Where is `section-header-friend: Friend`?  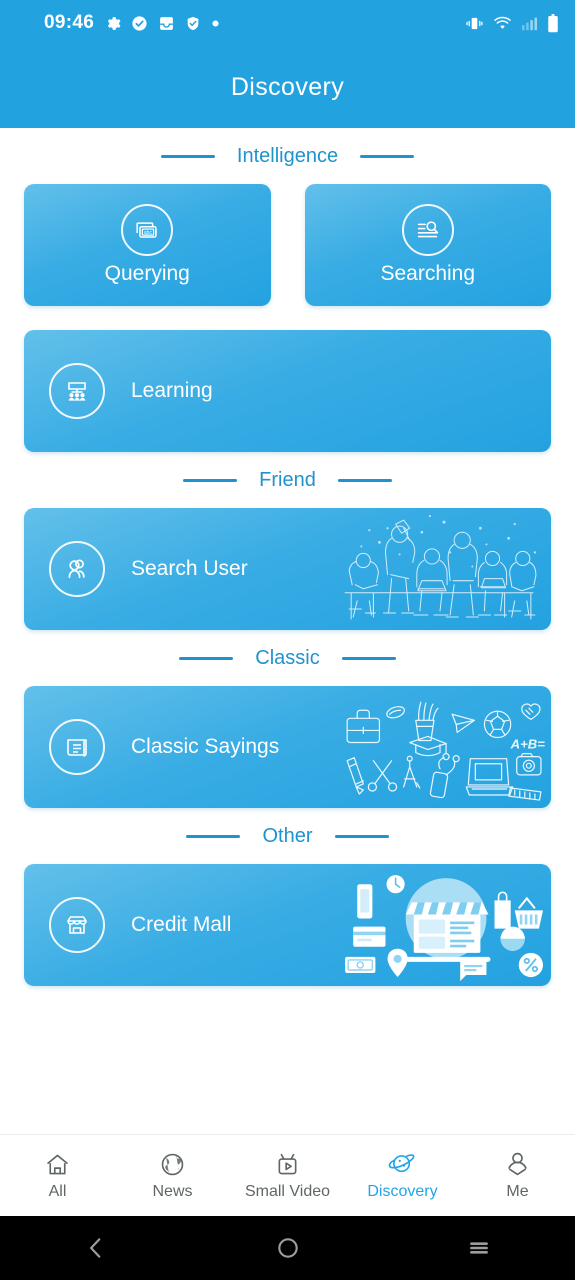 section-header-friend: Friend is located at coordinates (287, 480).